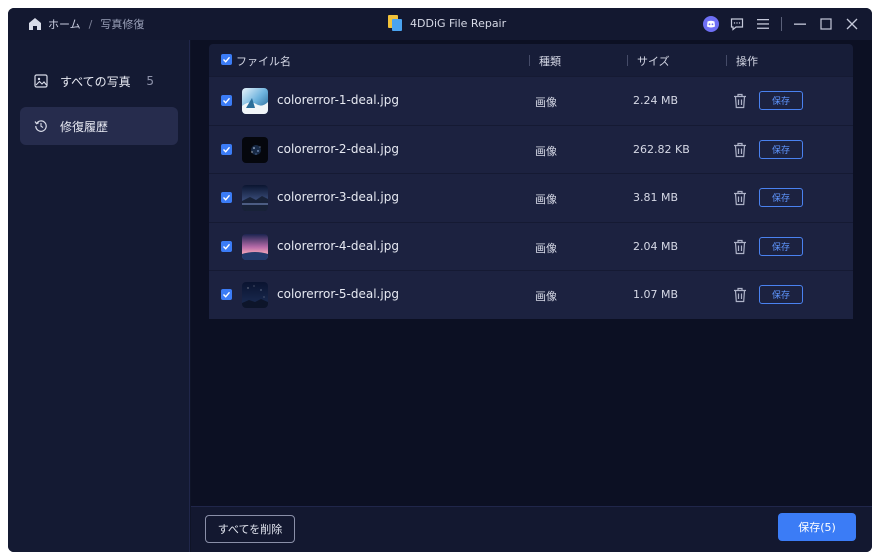  I want to click on breadcrumb: ホーム / 写真修復, so click(86, 24).